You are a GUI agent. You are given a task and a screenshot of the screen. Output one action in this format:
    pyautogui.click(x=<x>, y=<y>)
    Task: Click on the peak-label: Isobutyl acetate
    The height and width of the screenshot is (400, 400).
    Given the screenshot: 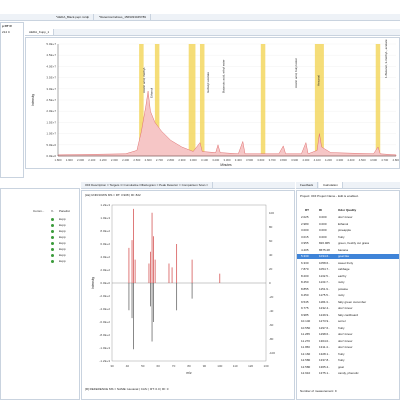 What is the action you would take?
    pyautogui.click(x=208, y=82)
    